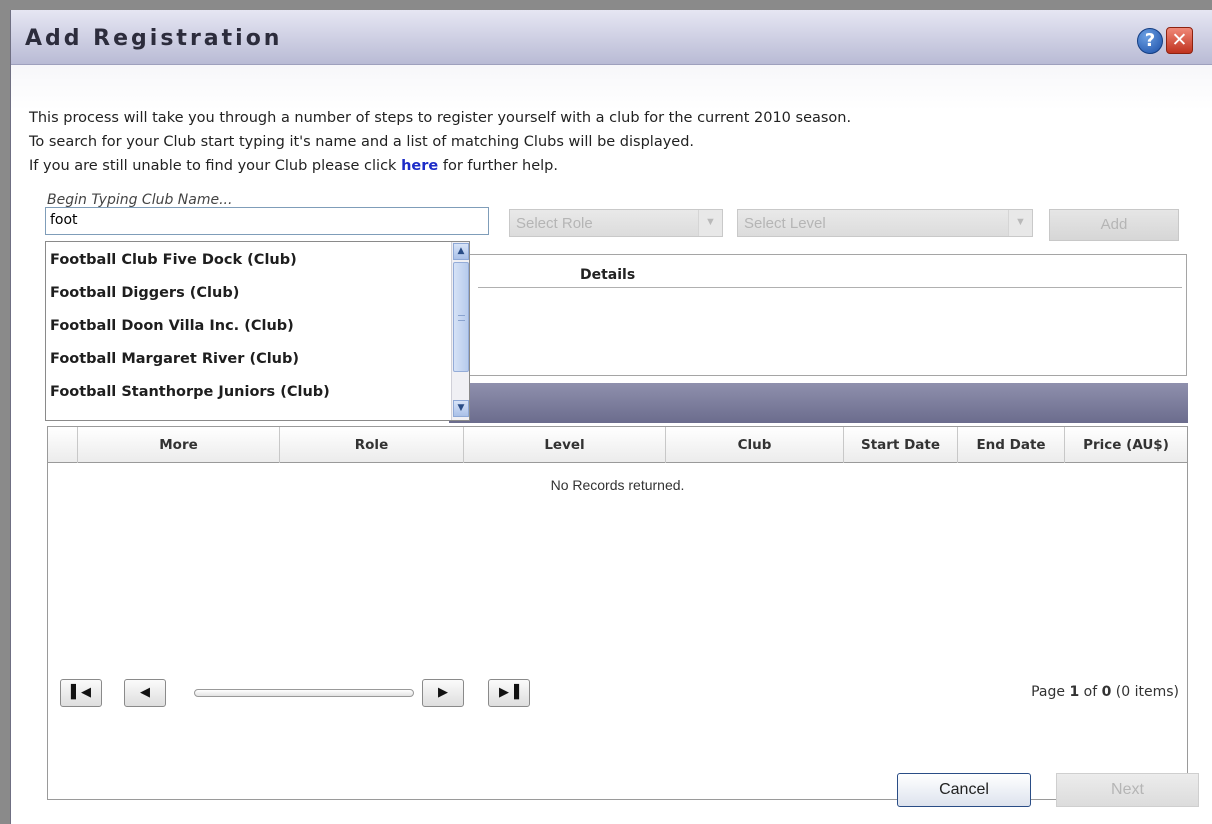  I want to click on scroll-grip-icon, so click(461, 318).